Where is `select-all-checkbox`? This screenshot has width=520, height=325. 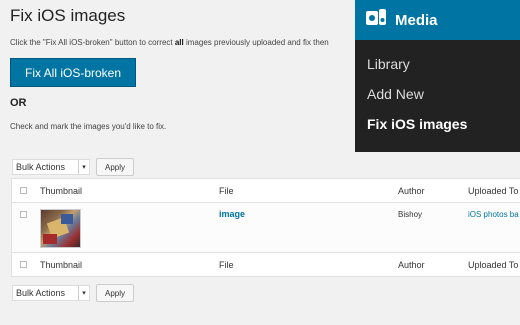 select-all-checkbox is located at coordinates (23, 190).